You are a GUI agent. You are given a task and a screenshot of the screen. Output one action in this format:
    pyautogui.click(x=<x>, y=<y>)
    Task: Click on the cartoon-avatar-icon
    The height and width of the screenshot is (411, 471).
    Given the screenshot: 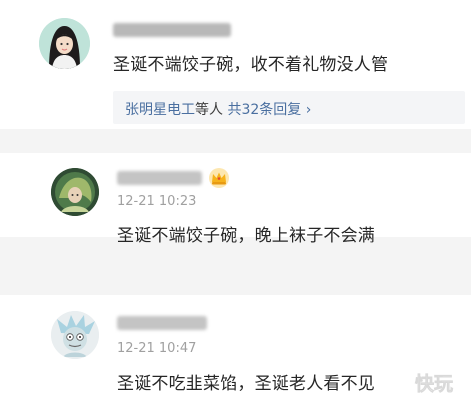 What is the action you would take?
    pyautogui.click(x=75, y=335)
    